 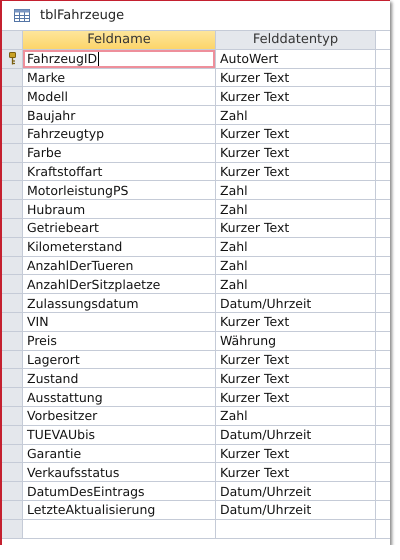 I want to click on window-title: tblFahrzeuge, so click(x=82, y=15).